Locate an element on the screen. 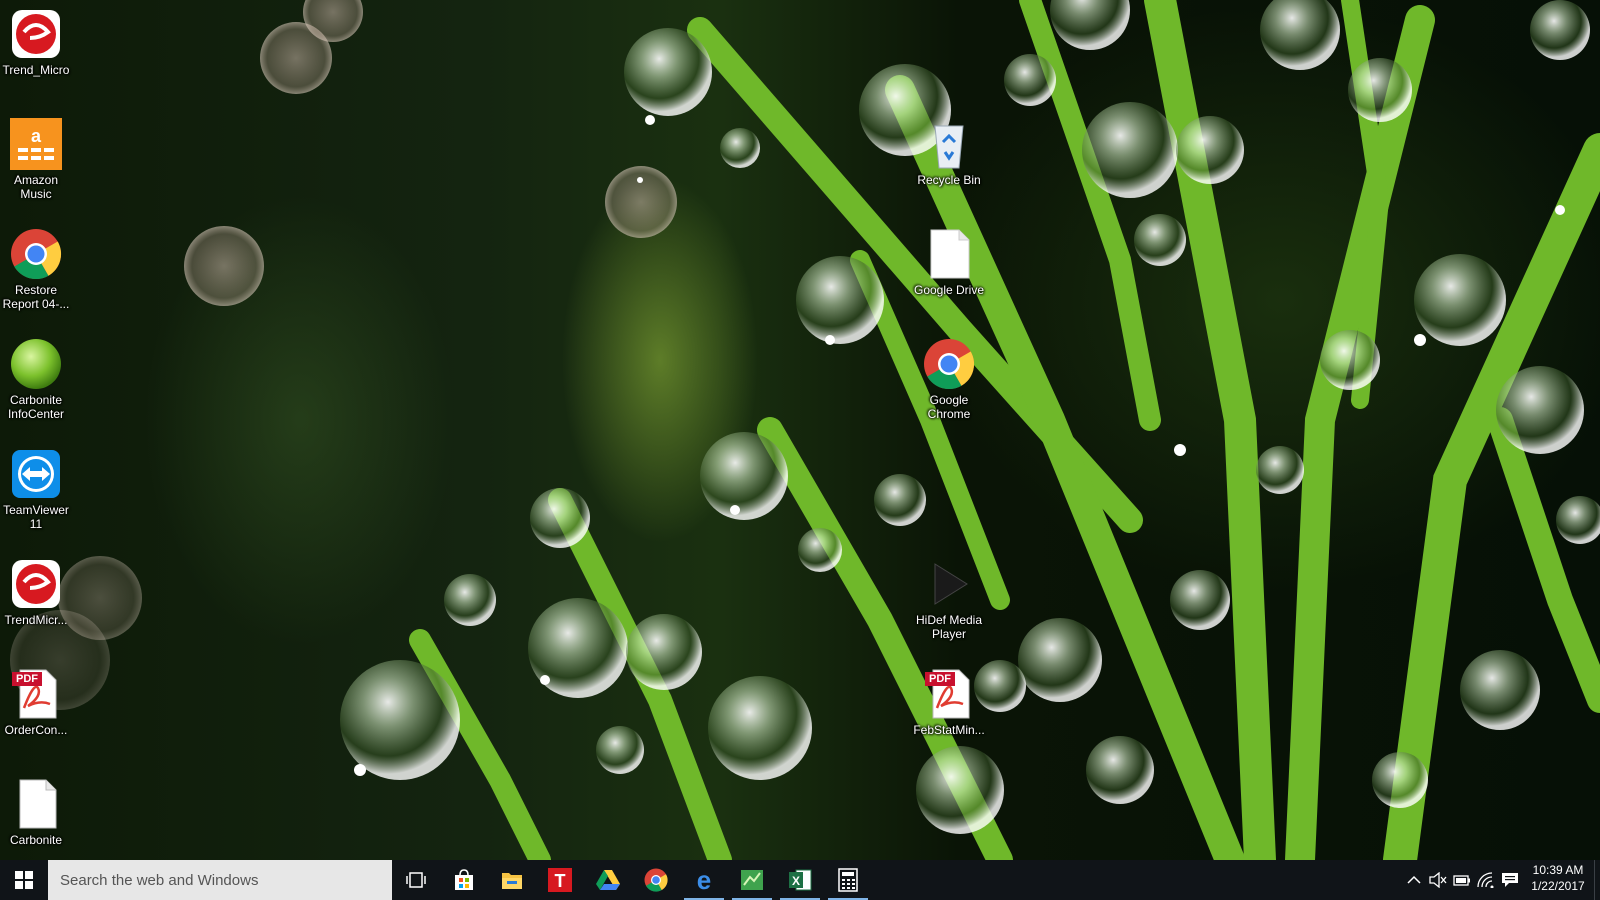  store-button is located at coordinates (464, 880).